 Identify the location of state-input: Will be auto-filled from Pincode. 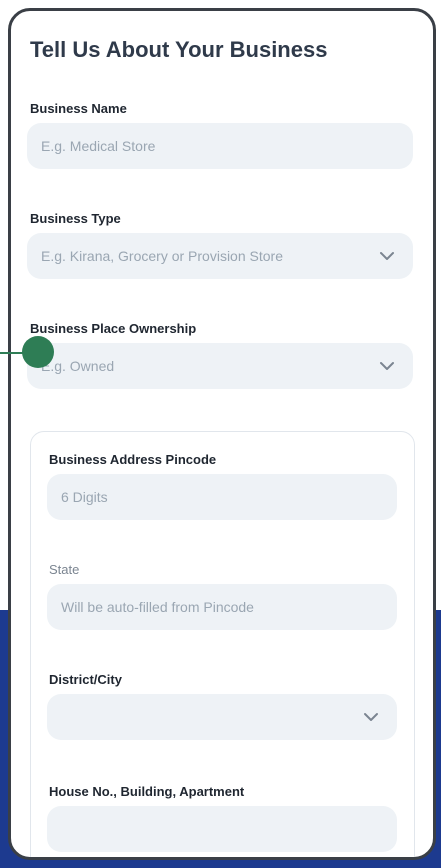
(222, 607).